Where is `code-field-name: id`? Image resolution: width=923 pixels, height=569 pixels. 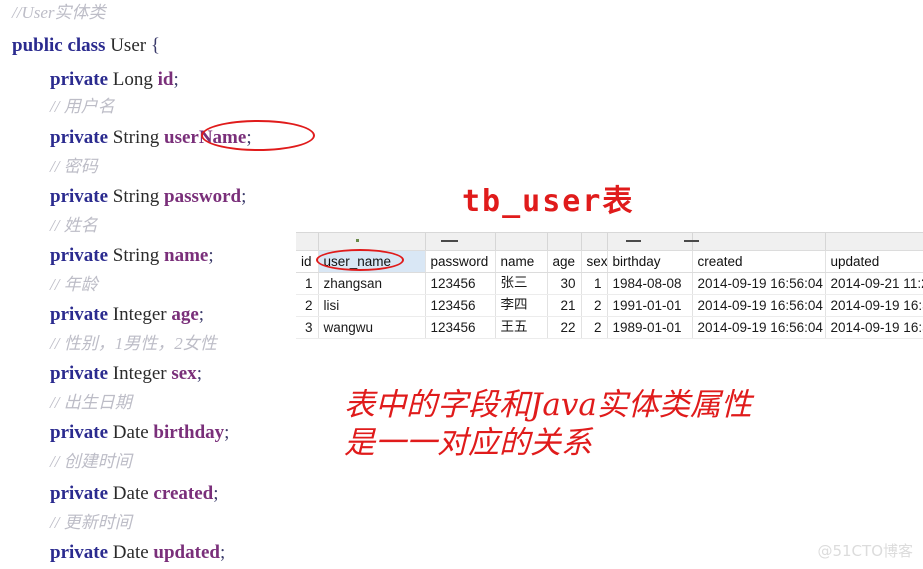 code-field-name: id is located at coordinates (165, 79).